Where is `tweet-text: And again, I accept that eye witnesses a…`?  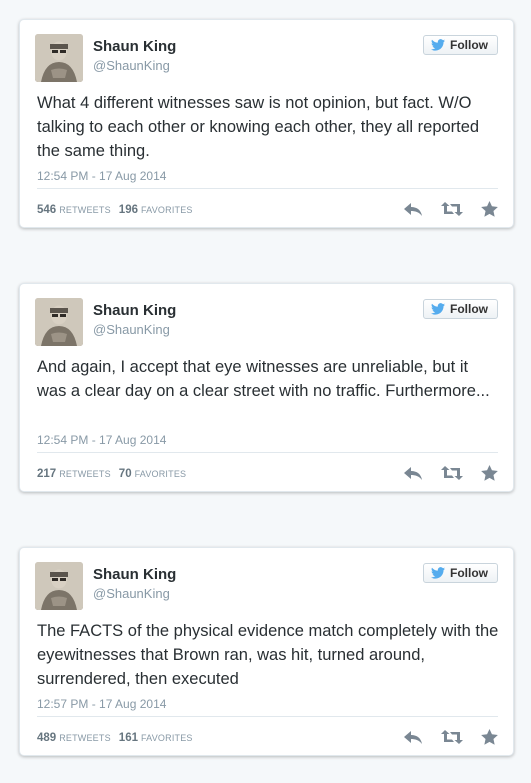
tweet-text: And again, I accept that eye witnesses a… is located at coordinates (263, 379).